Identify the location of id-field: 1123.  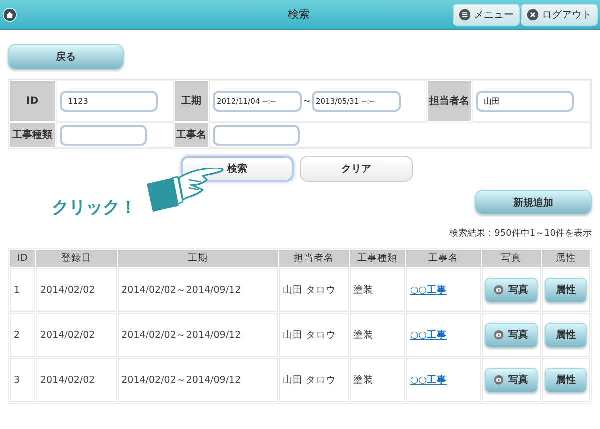
(109, 101).